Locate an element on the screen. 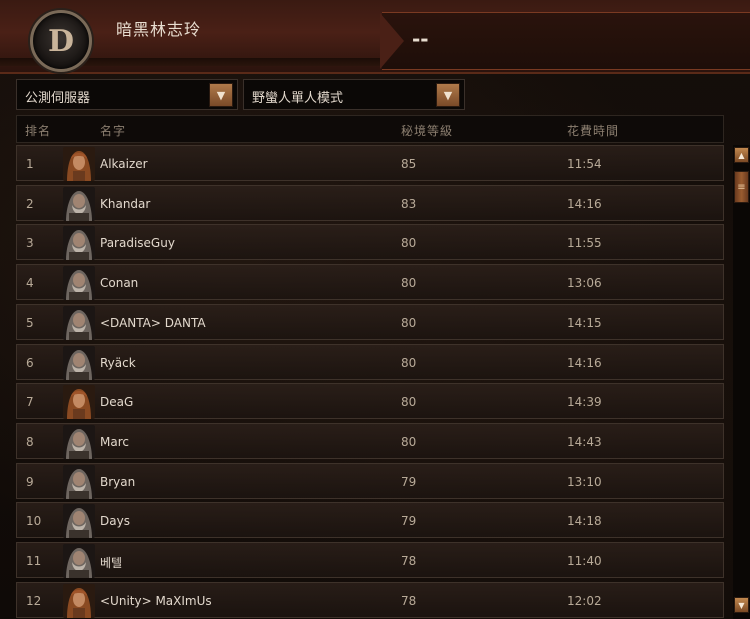 This screenshot has height=619, width=750. server-dropdown-label: 公測伺服器 is located at coordinates (58, 98).